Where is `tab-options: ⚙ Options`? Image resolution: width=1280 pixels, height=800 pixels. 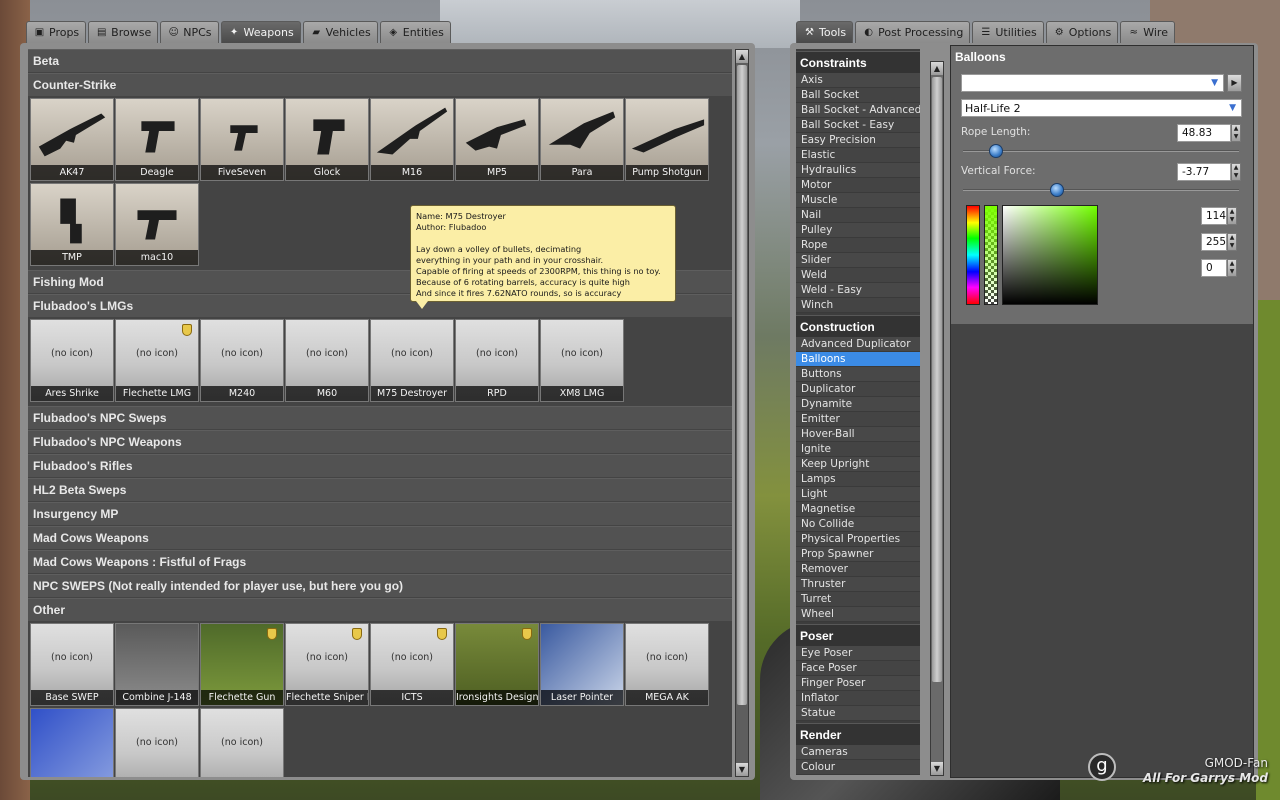 tab-options: ⚙ Options is located at coordinates (1082, 32).